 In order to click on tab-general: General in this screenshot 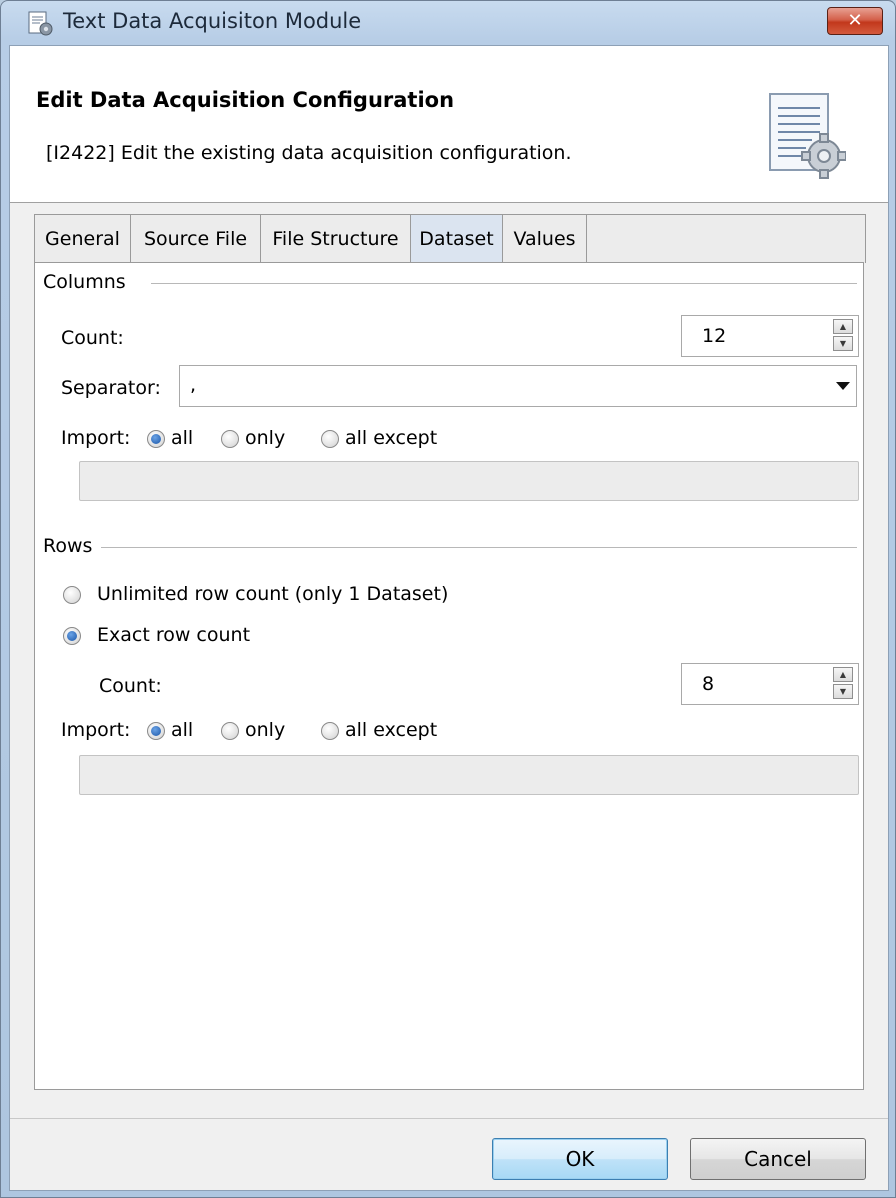, I will do `click(83, 239)`.